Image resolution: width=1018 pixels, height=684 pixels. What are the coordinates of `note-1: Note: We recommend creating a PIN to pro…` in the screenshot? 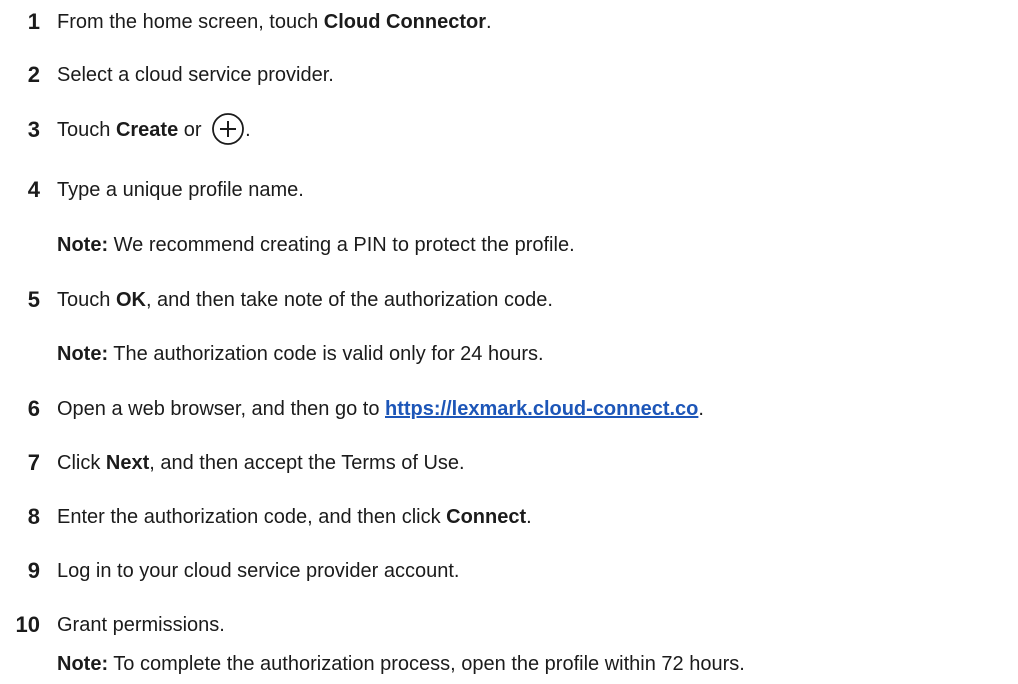 It's located at (509, 245).